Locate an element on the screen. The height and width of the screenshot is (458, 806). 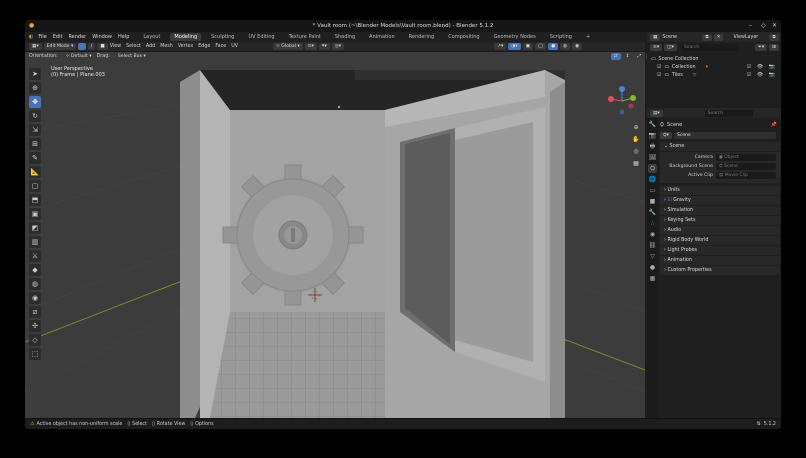
smooth-tool-icon: ◉ is located at coordinates (35, 298).